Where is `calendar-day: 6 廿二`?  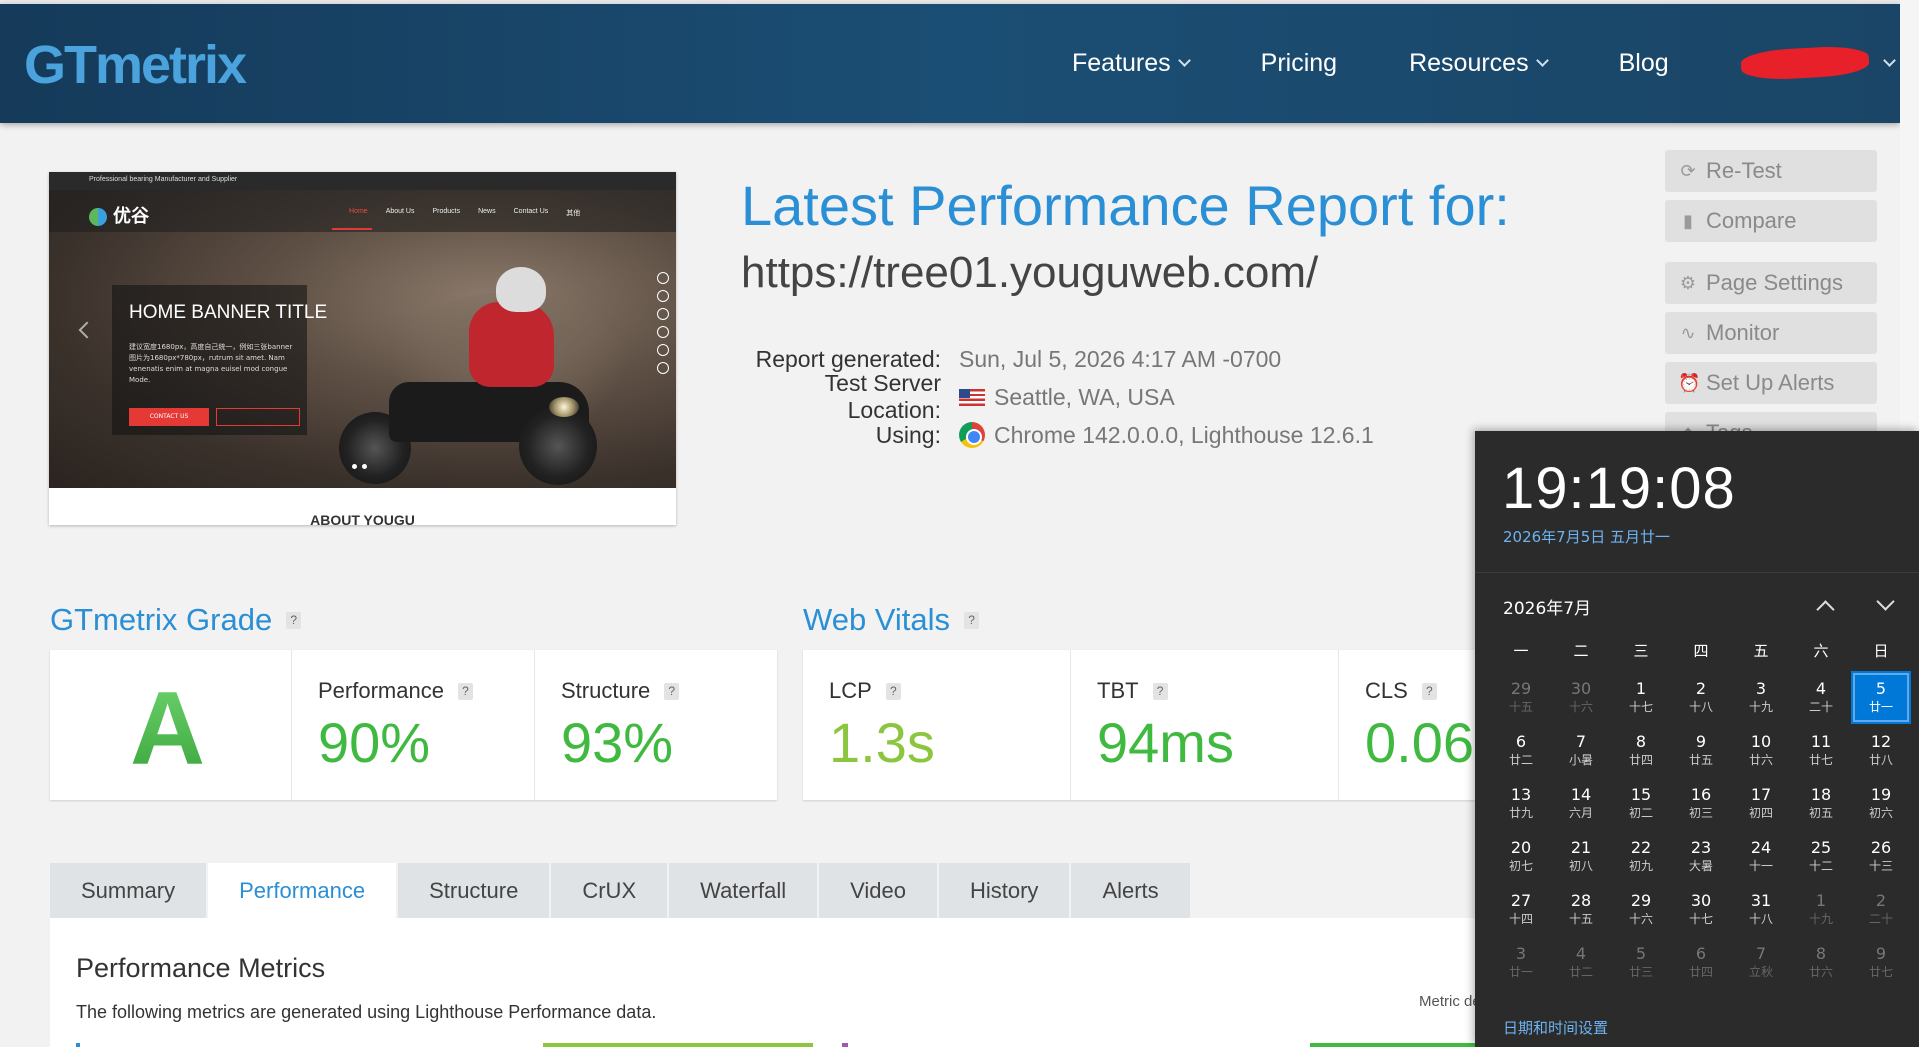
calendar-day: 6 廿二 is located at coordinates (1521, 750).